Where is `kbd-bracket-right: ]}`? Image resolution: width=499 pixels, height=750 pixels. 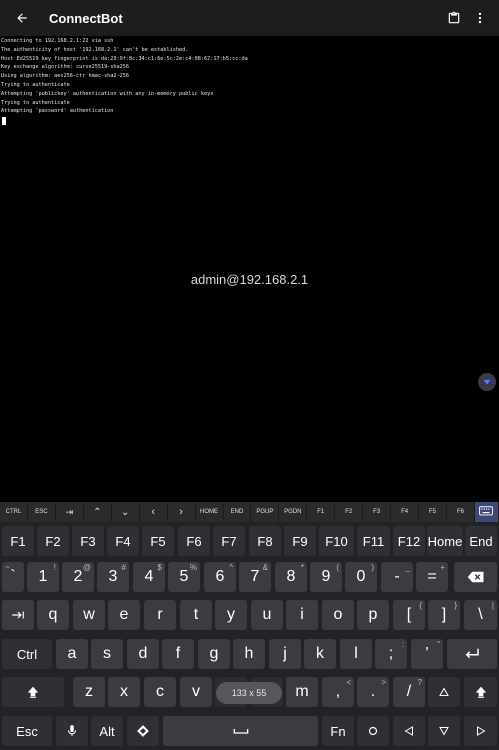
kbd-bracket-right: ]} is located at coordinates (444, 615).